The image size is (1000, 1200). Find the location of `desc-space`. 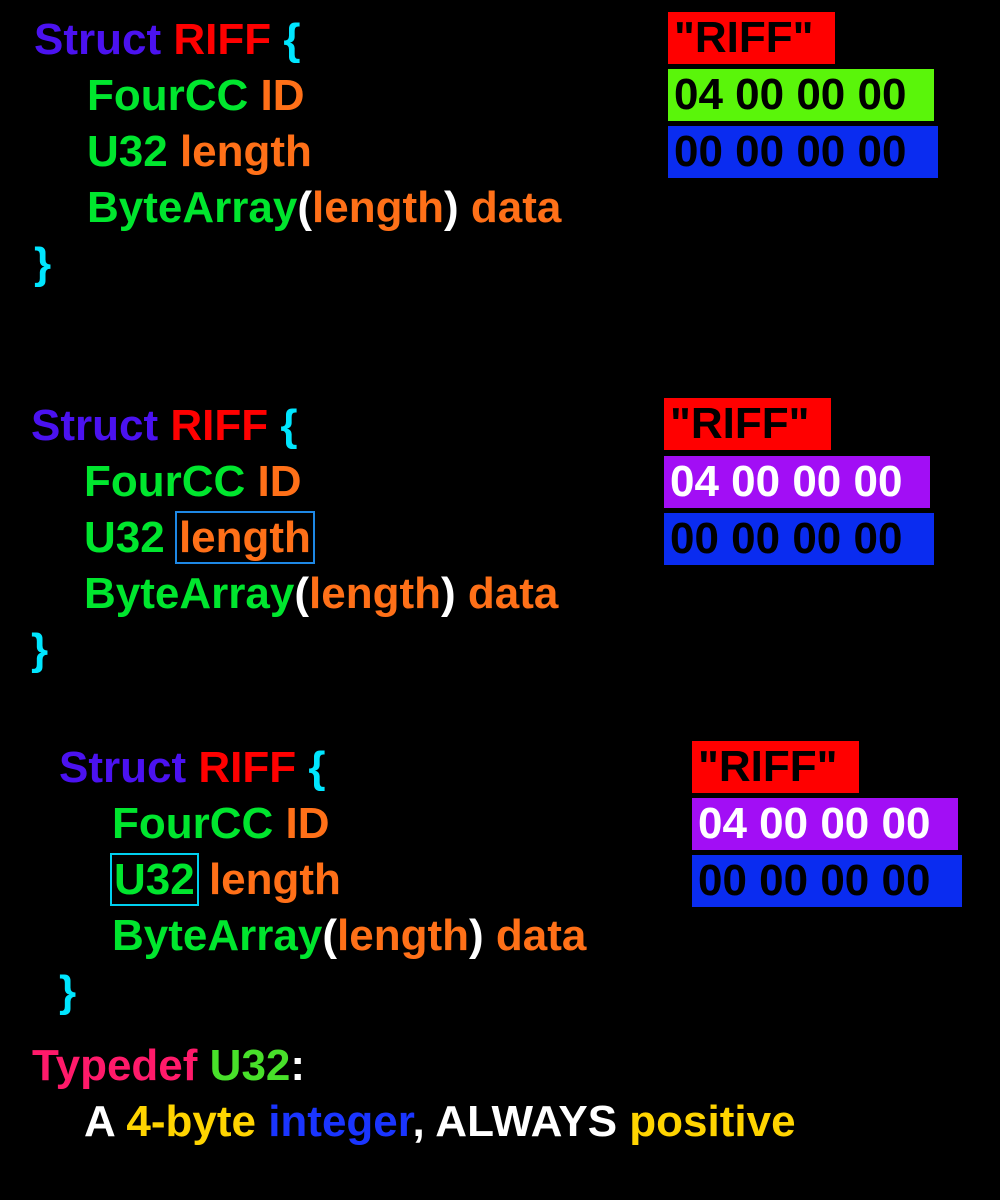

desc-space is located at coordinates (262, 1121).